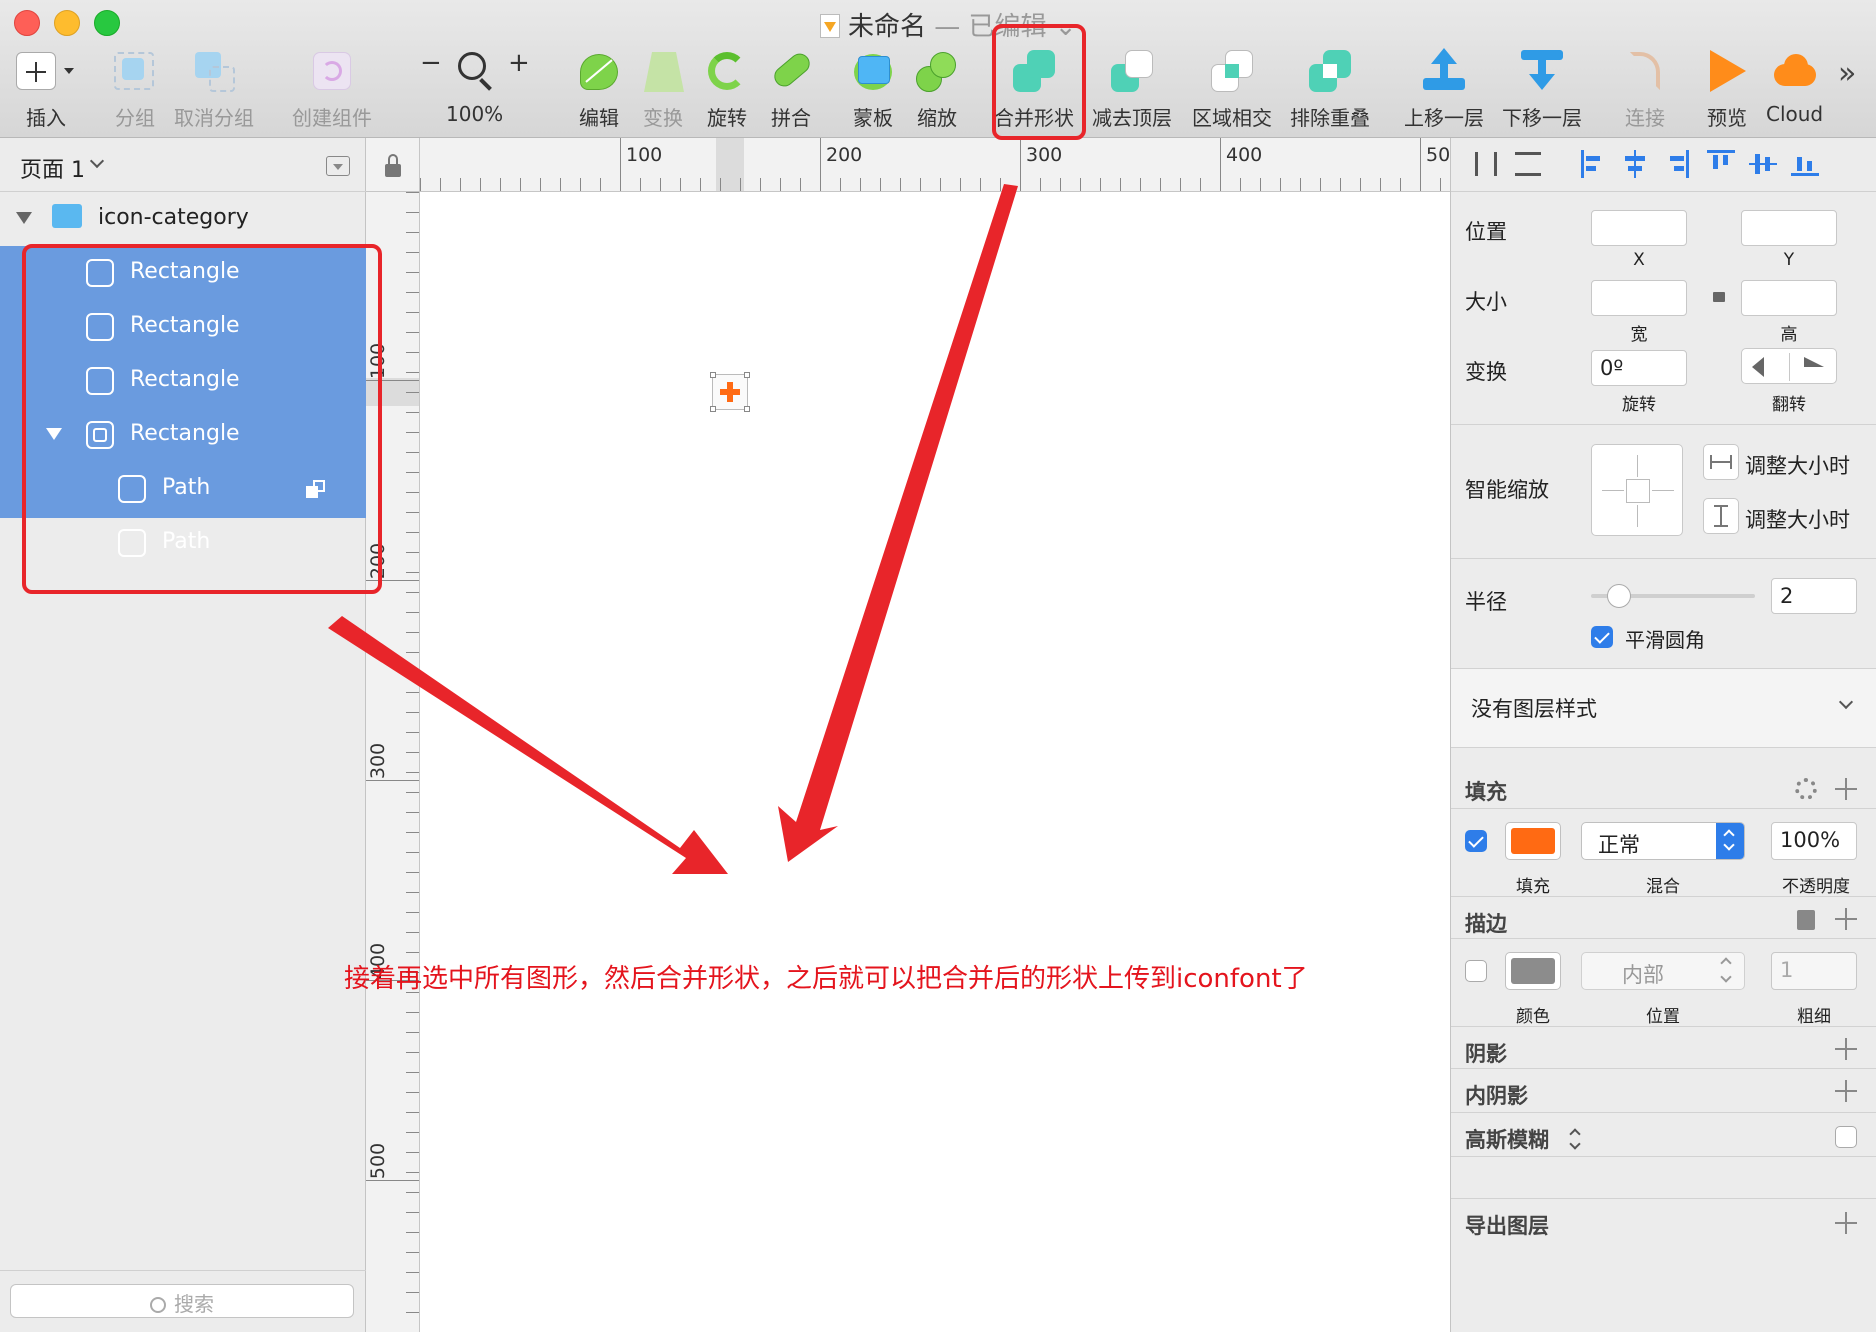 This screenshot has width=1876, height=1332. What do you see at coordinates (1533, 971) in the screenshot?
I see `border-color-swatch` at bounding box center [1533, 971].